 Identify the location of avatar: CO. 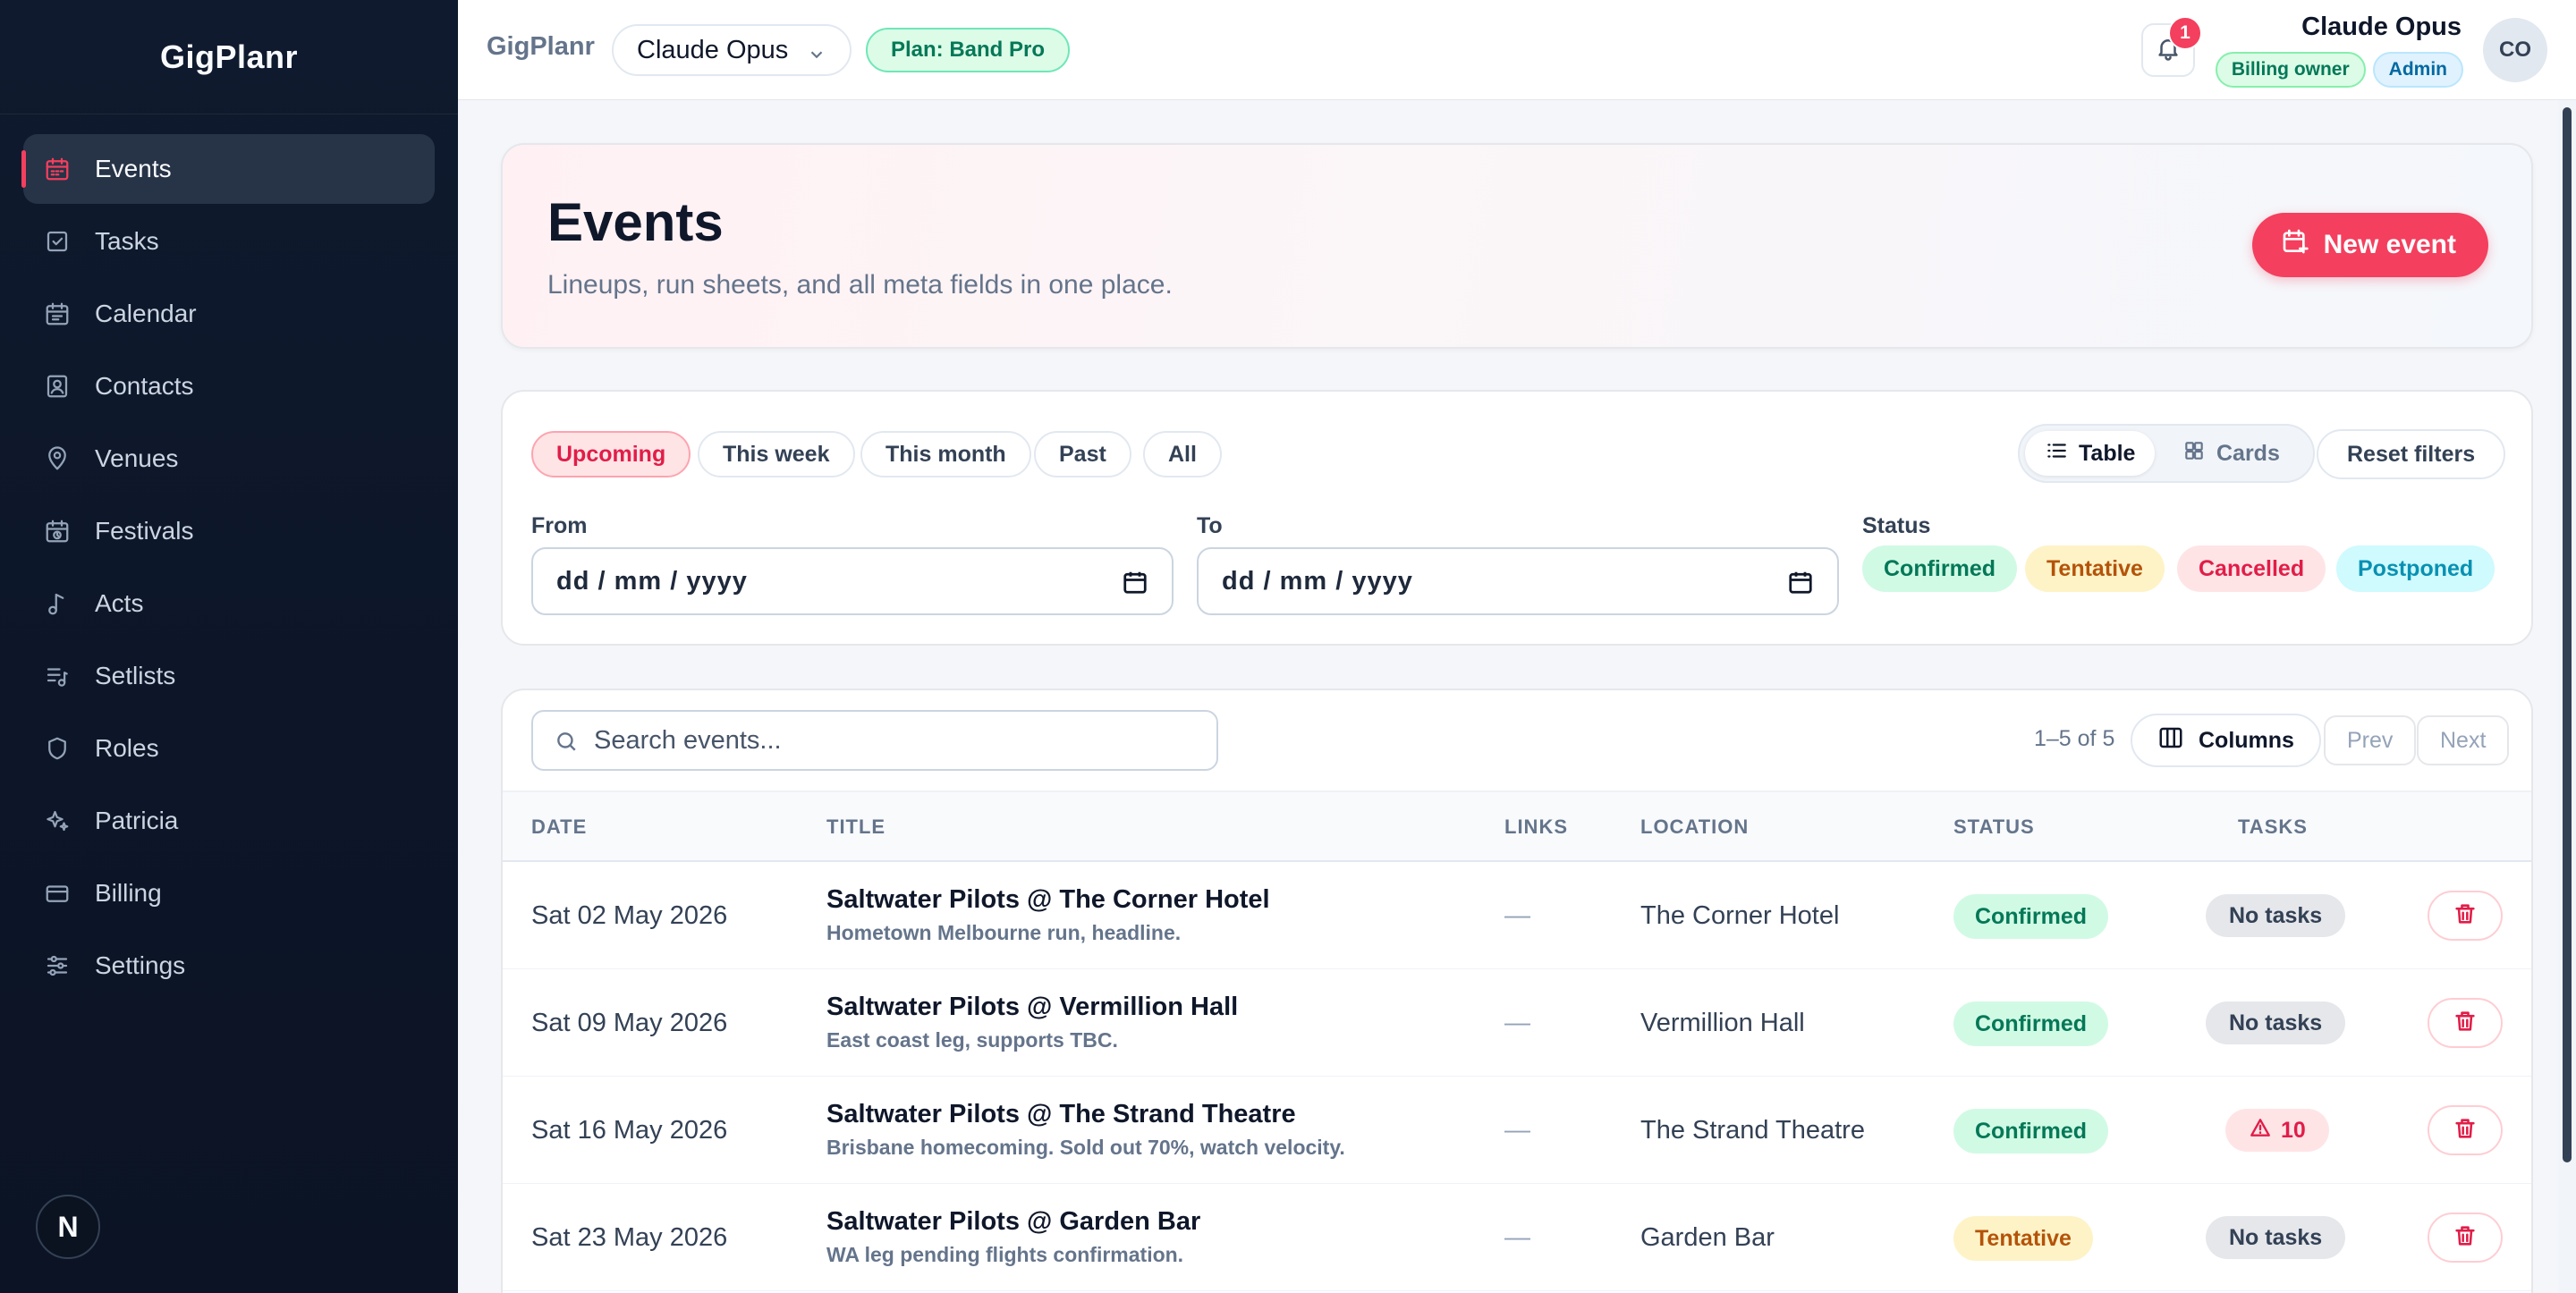
(2515, 50).